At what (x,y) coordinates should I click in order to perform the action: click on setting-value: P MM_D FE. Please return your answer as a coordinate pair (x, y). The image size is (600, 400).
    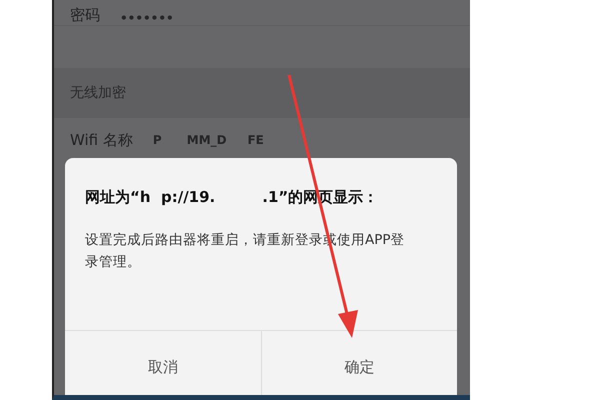
    Looking at the image, I should click on (208, 140).